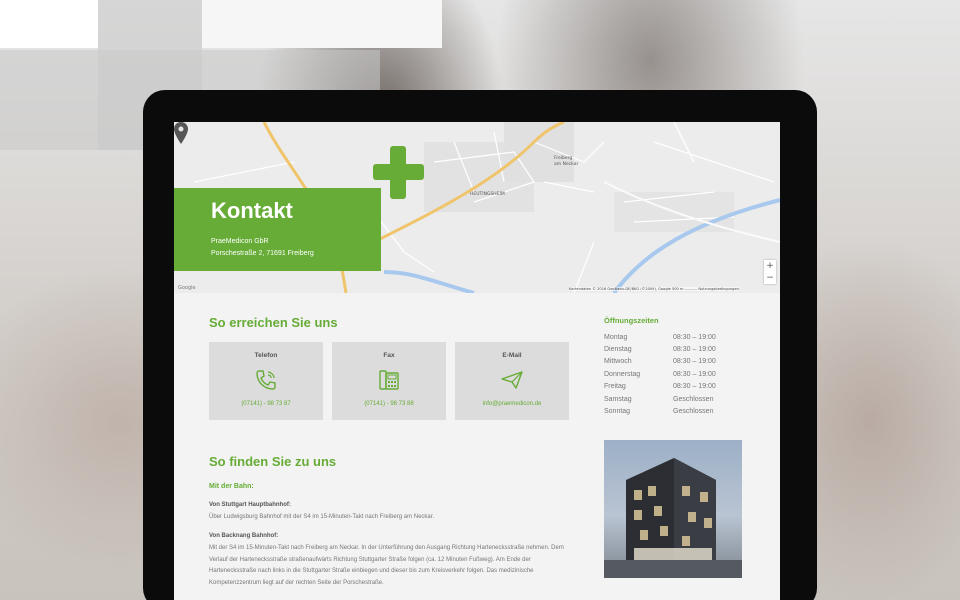 The width and height of the screenshot is (960, 600). I want to click on background-light-block, so click(322, 24).